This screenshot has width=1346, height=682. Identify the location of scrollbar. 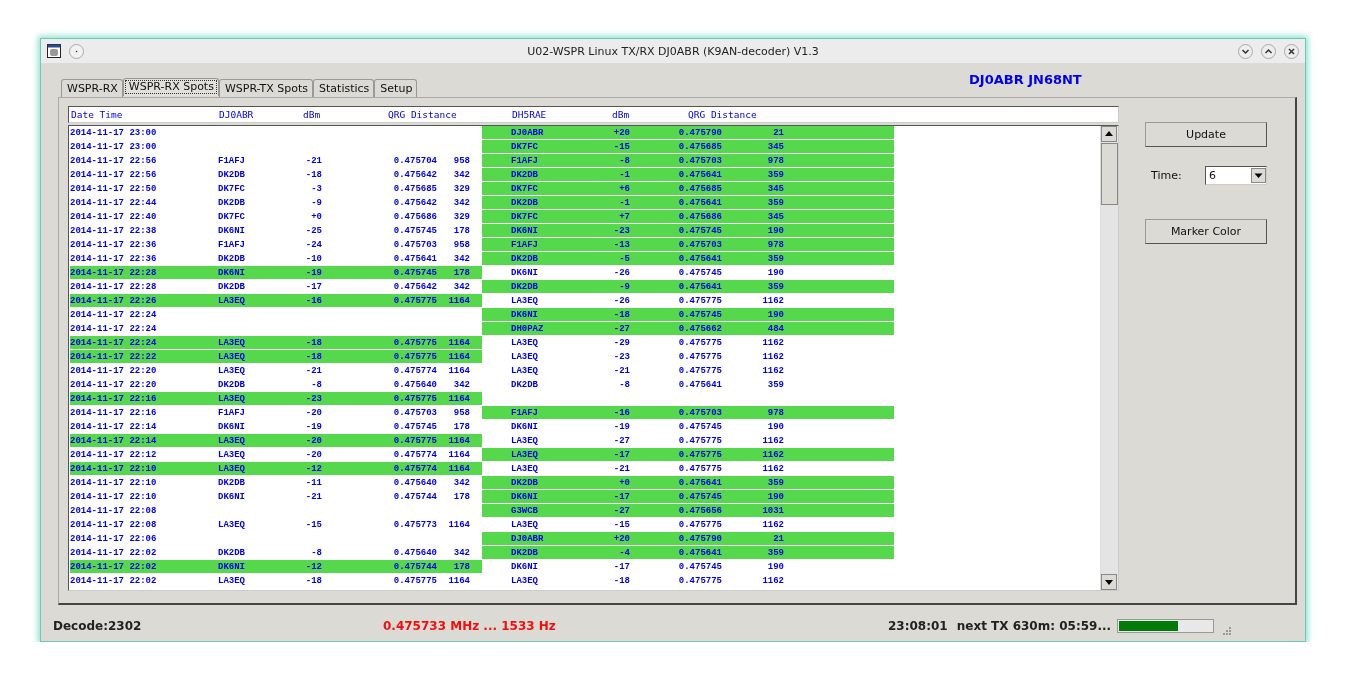
(1109, 358).